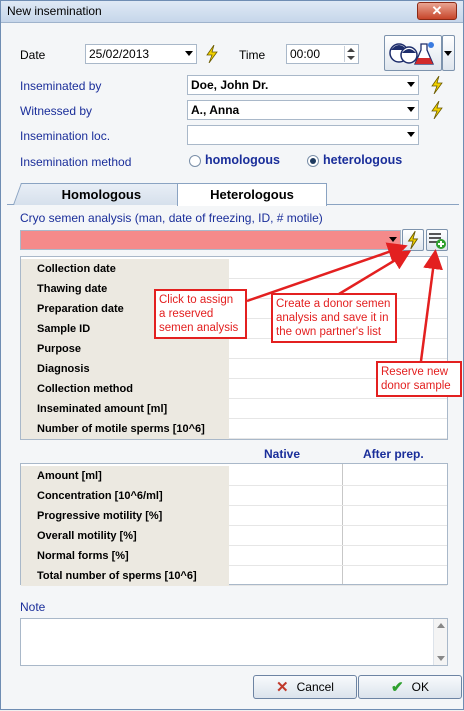 The height and width of the screenshot is (711, 464). Describe the element at coordinates (437, 11) in the screenshot. I see `close-button: ✕` at that location.